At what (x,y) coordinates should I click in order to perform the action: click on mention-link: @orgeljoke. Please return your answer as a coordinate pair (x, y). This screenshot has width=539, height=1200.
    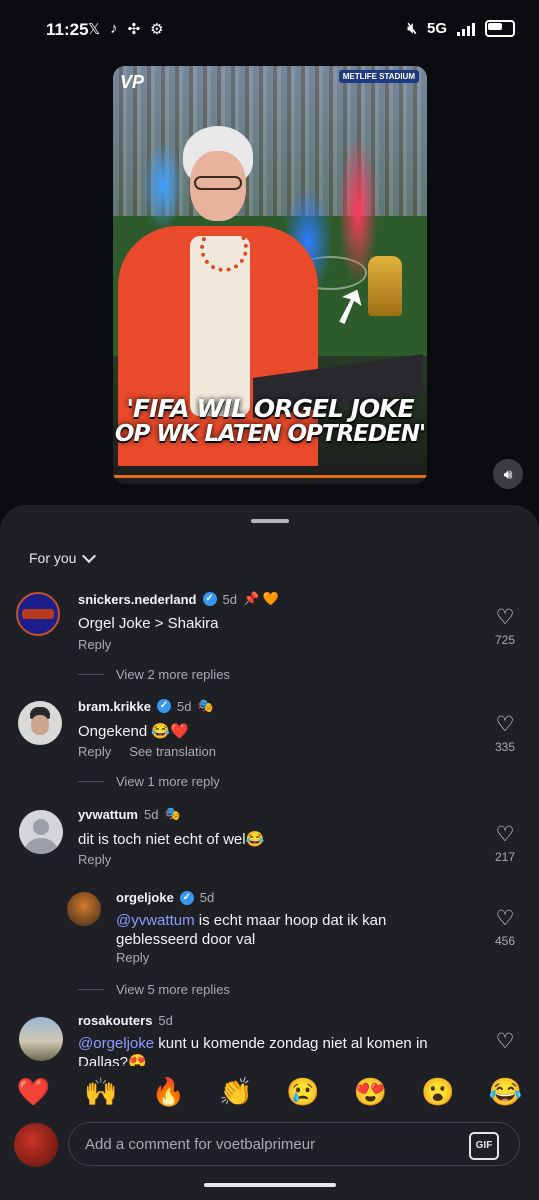
    Looking at the image, I should click on (116, 1043).